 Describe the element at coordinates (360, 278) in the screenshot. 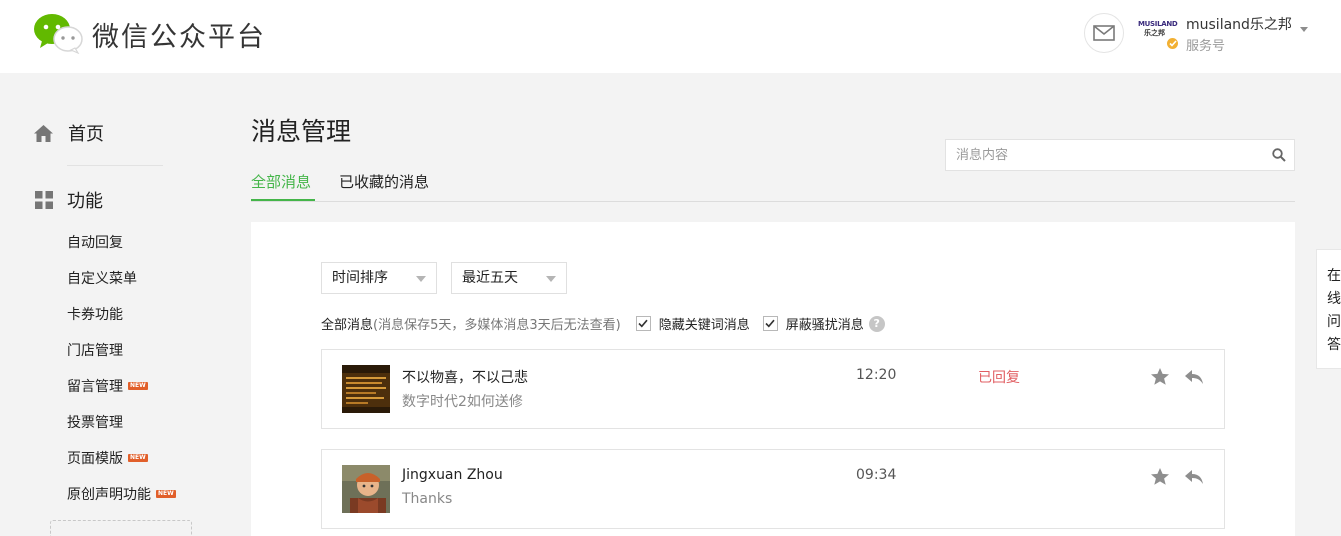

I see `sort-select-value: 时间排序` at that location.